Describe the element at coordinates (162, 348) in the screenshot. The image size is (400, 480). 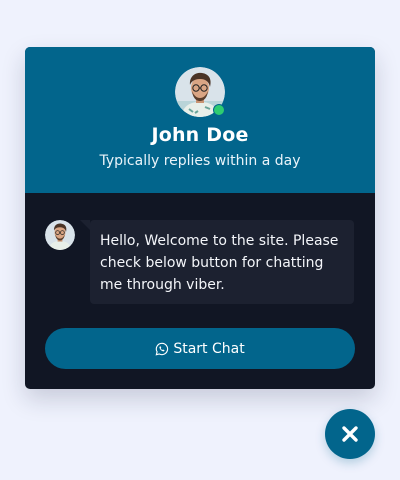
I see `whatsapp-icon` at that location.